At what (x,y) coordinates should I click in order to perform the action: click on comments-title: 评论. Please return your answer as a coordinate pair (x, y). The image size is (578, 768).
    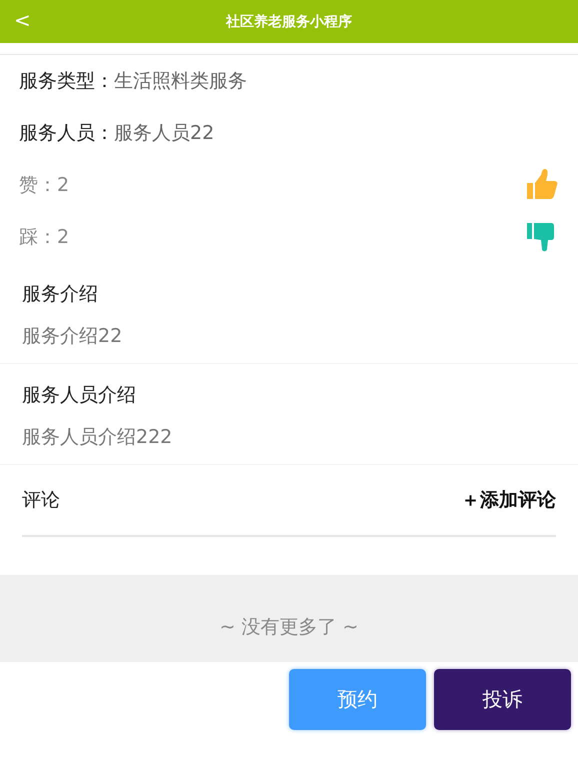
    Looking at the image, I should click on (41, 500).